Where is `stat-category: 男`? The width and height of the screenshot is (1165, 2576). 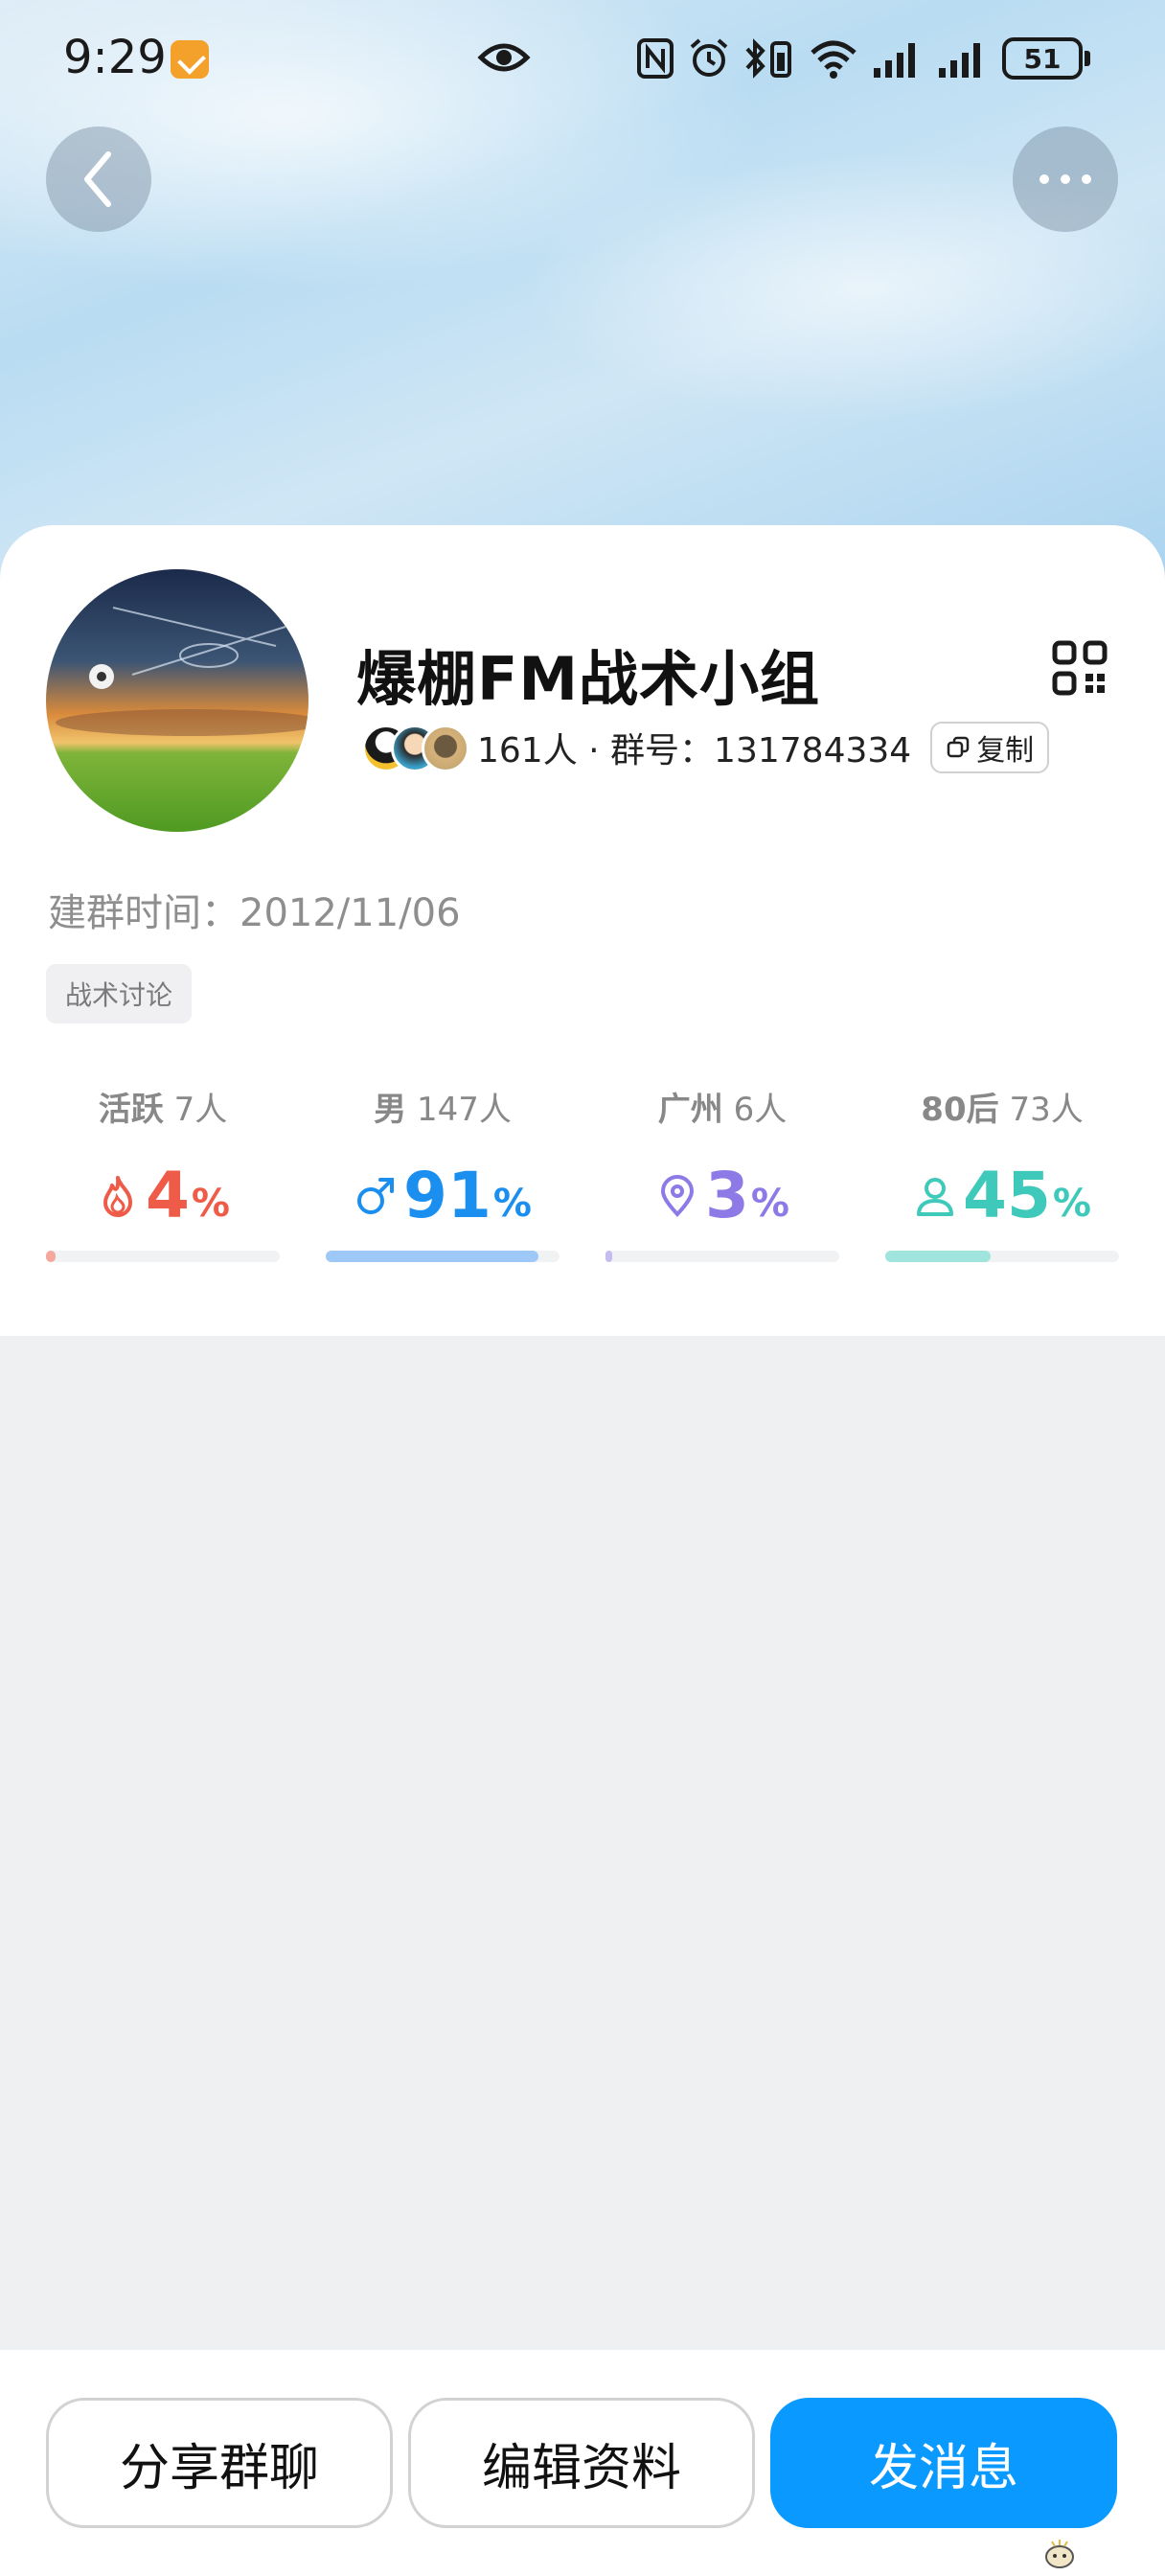
stat-category: 男 is located at coordinates (391, 1110).